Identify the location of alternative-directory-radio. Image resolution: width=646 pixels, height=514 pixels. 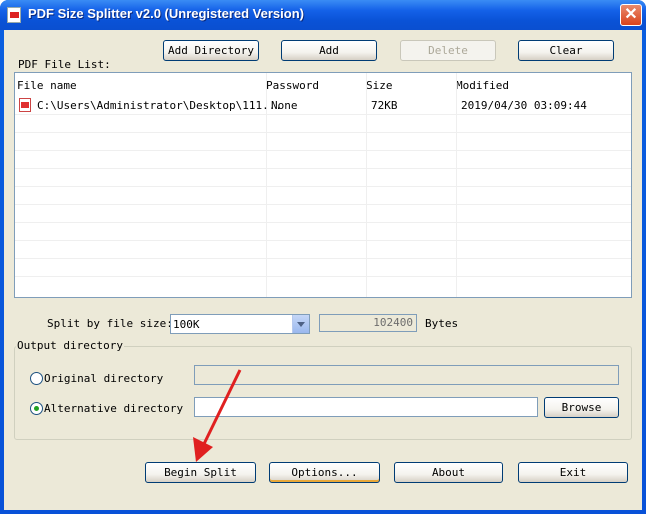
(36, 408).